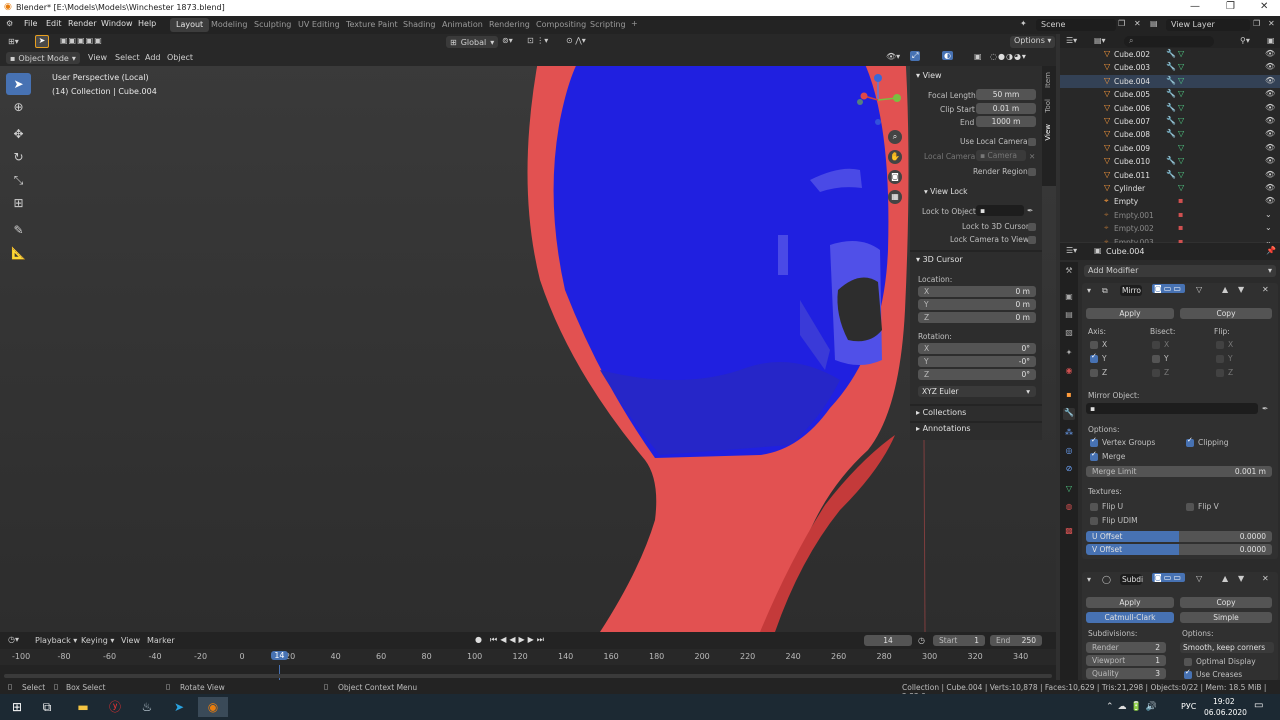  Describe the element at coordinates (42, 41) in the screenshot. I see `select-tool-icon: ➤` at that location.